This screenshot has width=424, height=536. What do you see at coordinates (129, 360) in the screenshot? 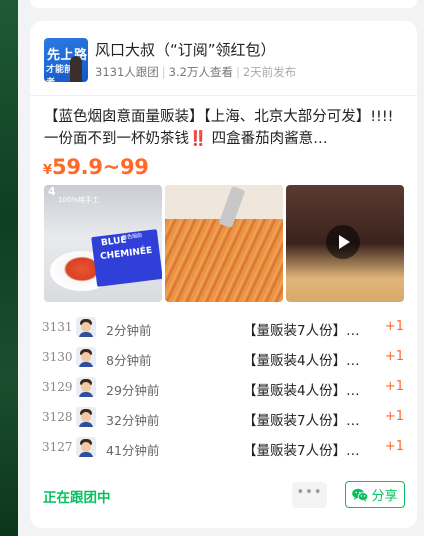
I see `order-time: 8分钟前` at bounding box center [129, 360].